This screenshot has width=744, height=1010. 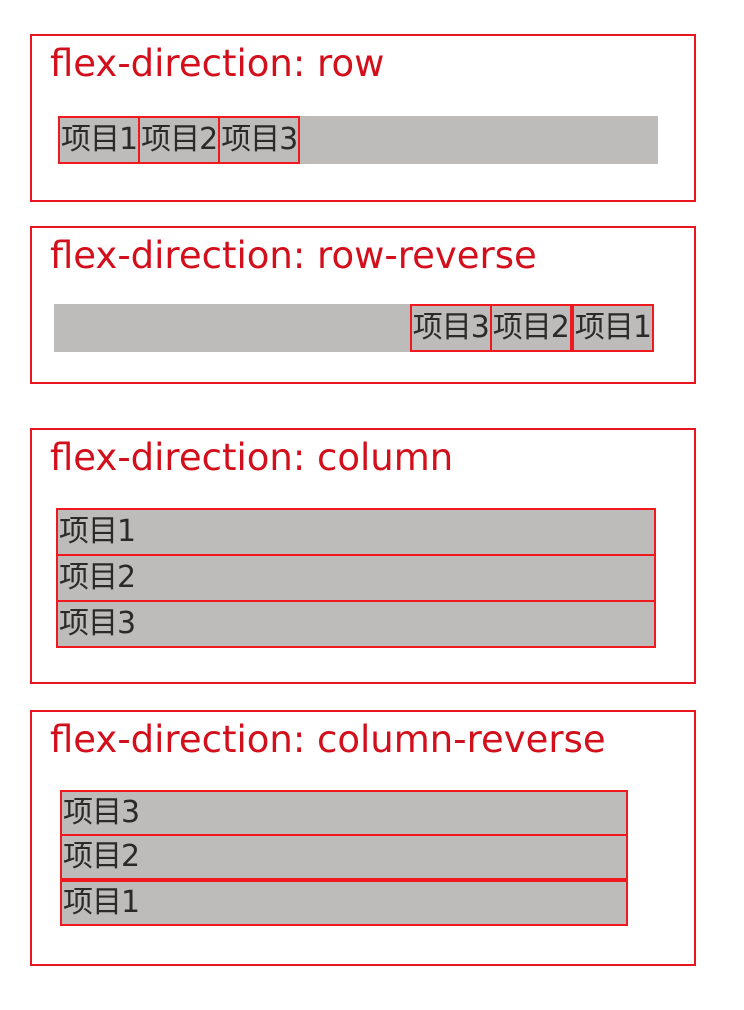 I want to click on panel-title: flex-direction: column, so click(x=252, y=457).